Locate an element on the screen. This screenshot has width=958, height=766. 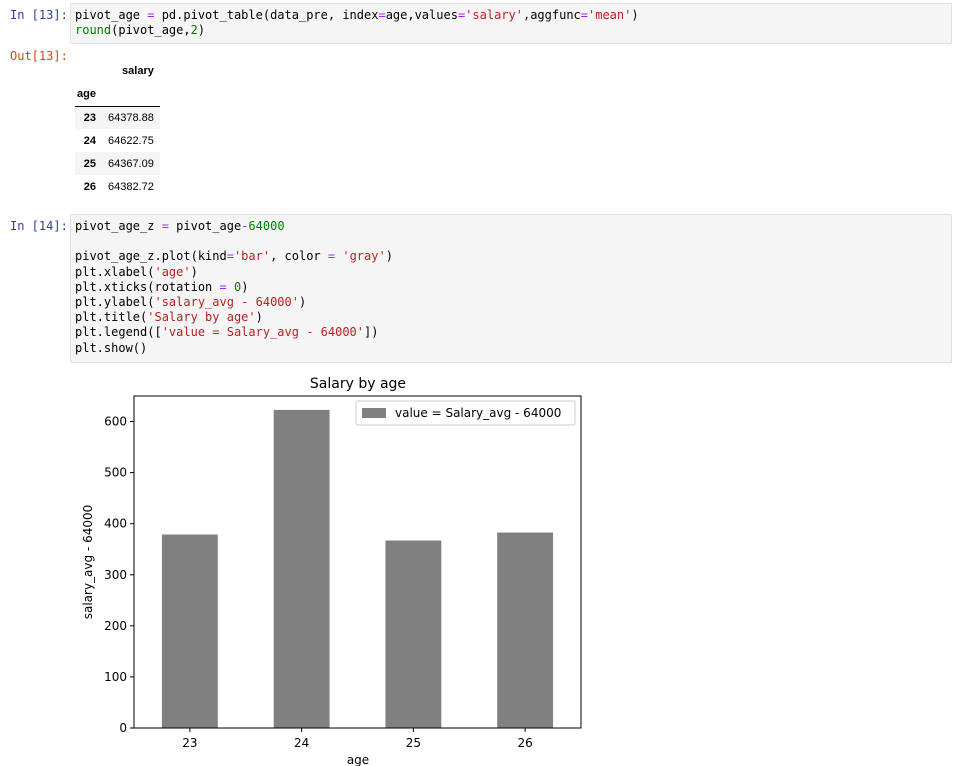
x-axis-label: age is located at coordinates (358, 759).